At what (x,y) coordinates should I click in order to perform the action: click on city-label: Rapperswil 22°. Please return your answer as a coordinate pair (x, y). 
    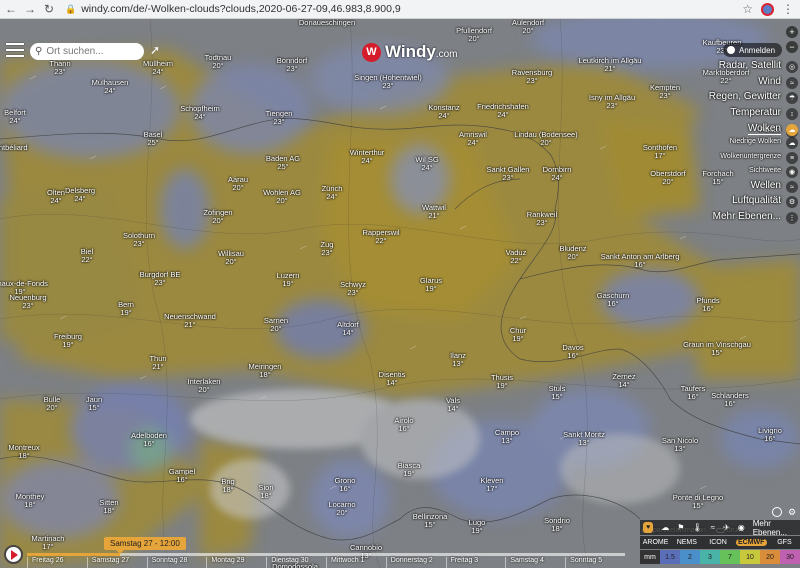
    Looking at the image, I should click on (380, 237).